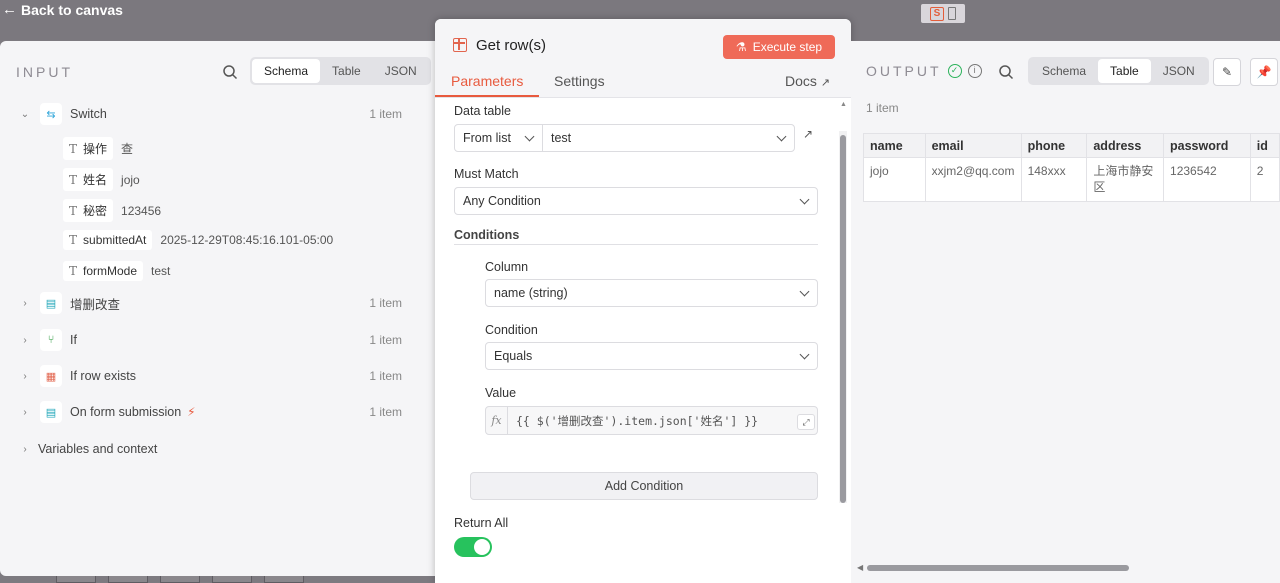 The width and height of the screenshot is (1280, 583). Describe the element at coordinates (1179, 71) in the screenshot. I see `output-tab-json: JSON` at that location.